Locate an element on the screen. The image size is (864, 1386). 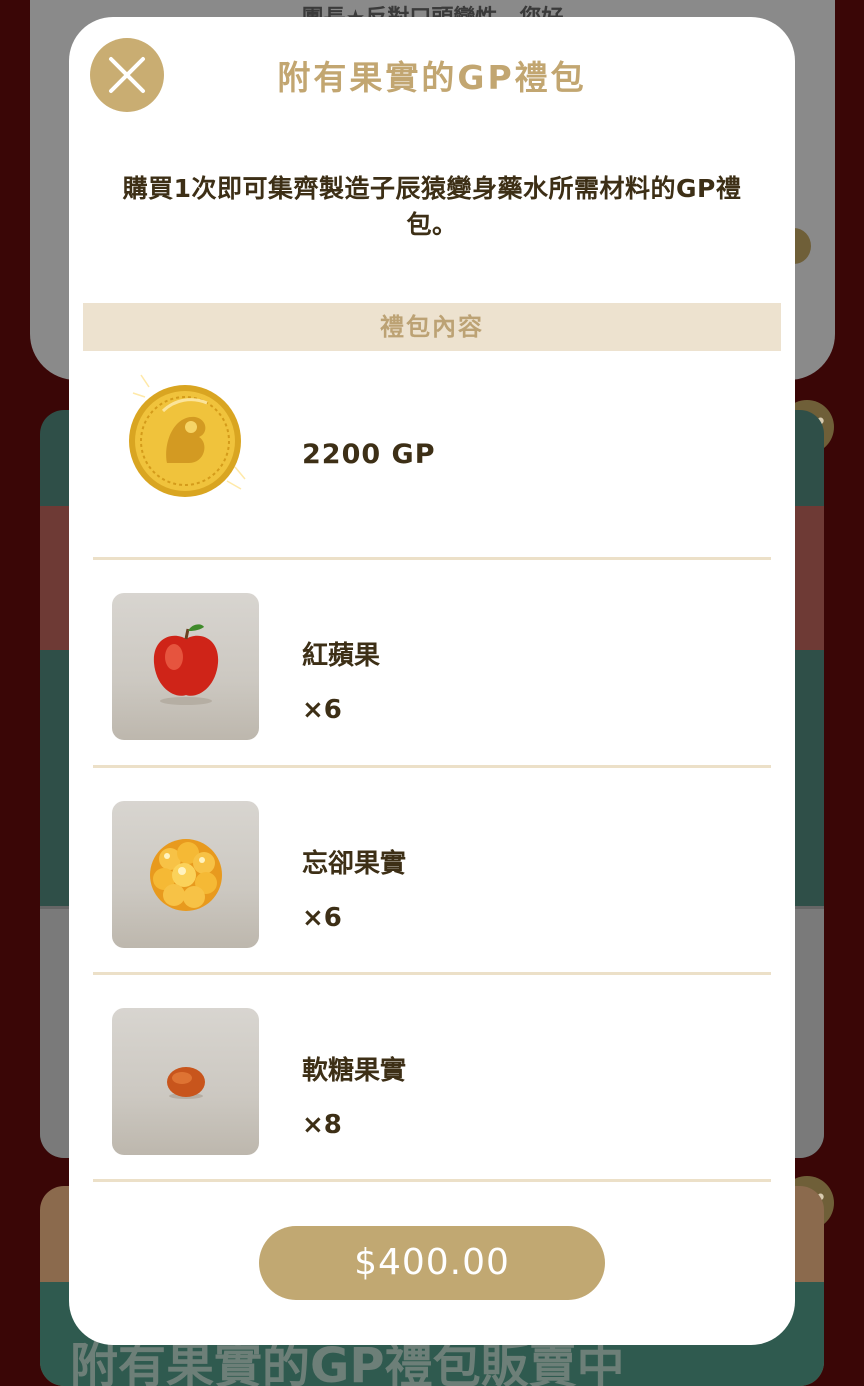
pack-item-quantity: ×8 is located at coordinates (322, 1125).